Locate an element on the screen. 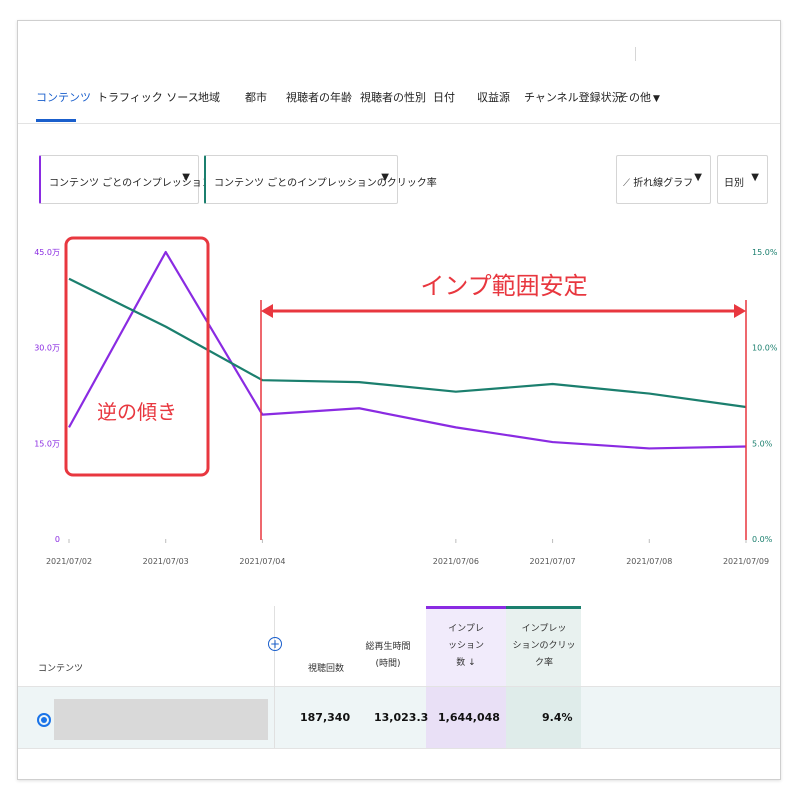 This screenshot has width=800, height=800. header-ctr: インプレッ ションのクリッ ク率 is located at coordinates (544, 646).